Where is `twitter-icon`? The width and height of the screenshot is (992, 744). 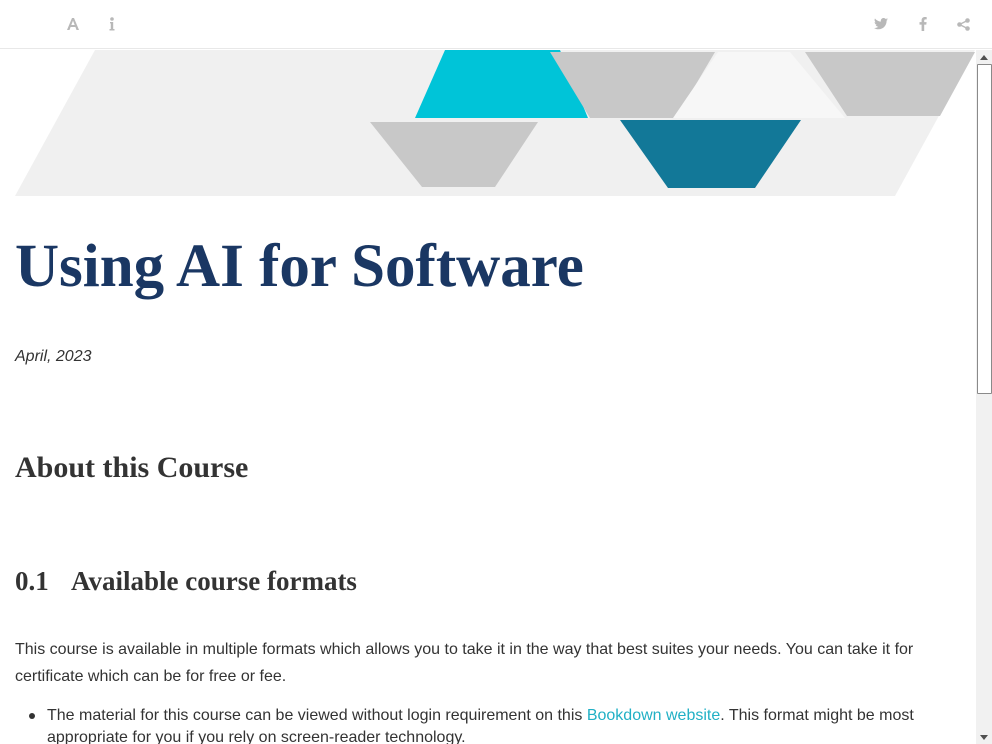
twitter-icon is located at coordinates (881, 24).